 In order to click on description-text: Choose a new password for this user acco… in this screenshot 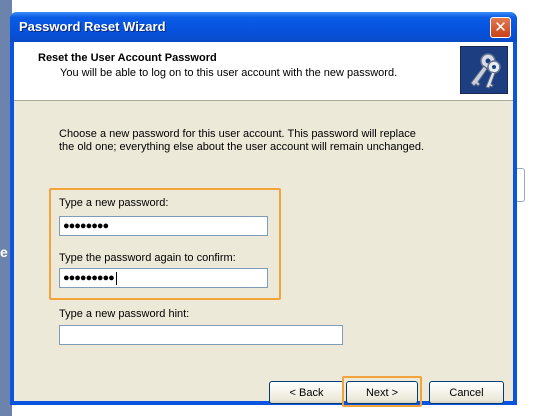, I will do `click(269, 141)`.